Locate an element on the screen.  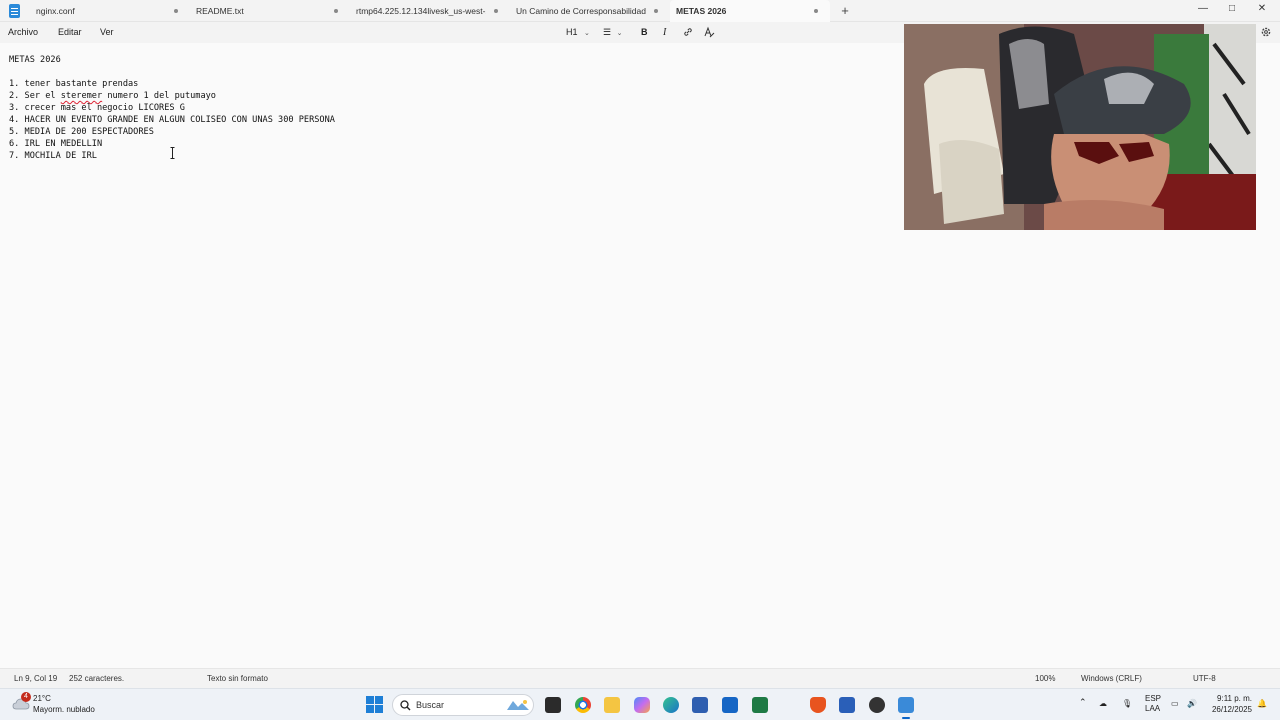
doc-line-rest: numero 1 del putumayo is located at coordinates (159, 96).